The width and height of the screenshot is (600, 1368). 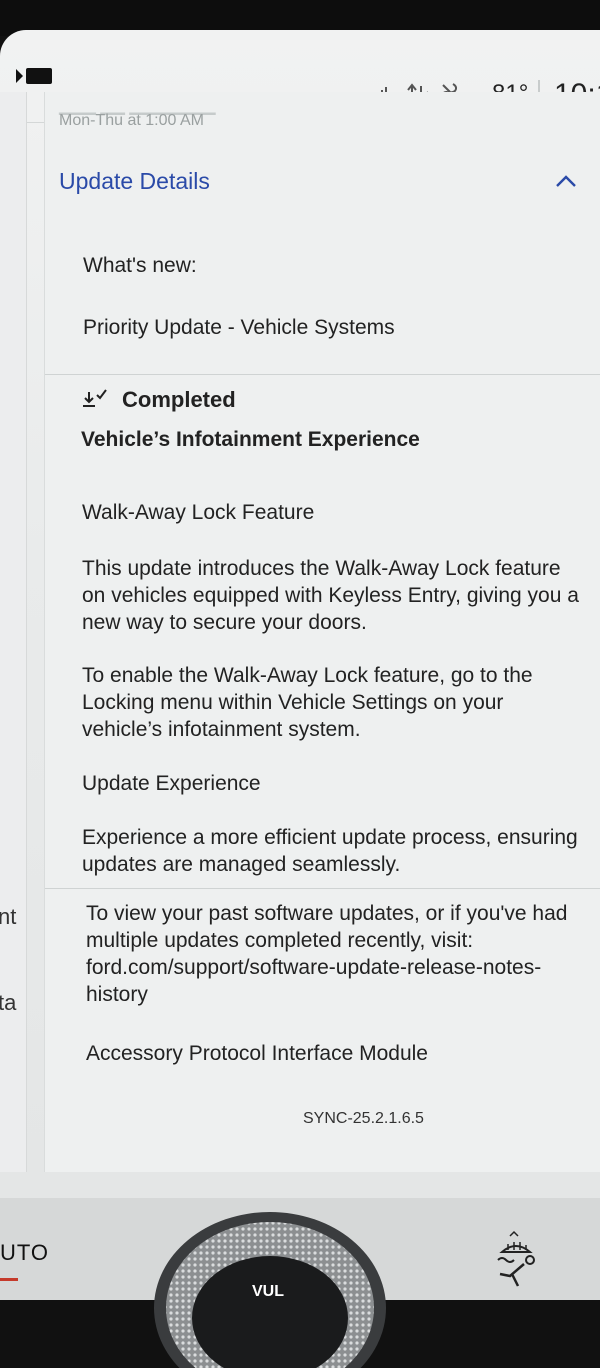 What do you see at coordinates (8, 916) in the screenshot?
I see `truncated-left-label: nt` at bounding box center [8, 916].